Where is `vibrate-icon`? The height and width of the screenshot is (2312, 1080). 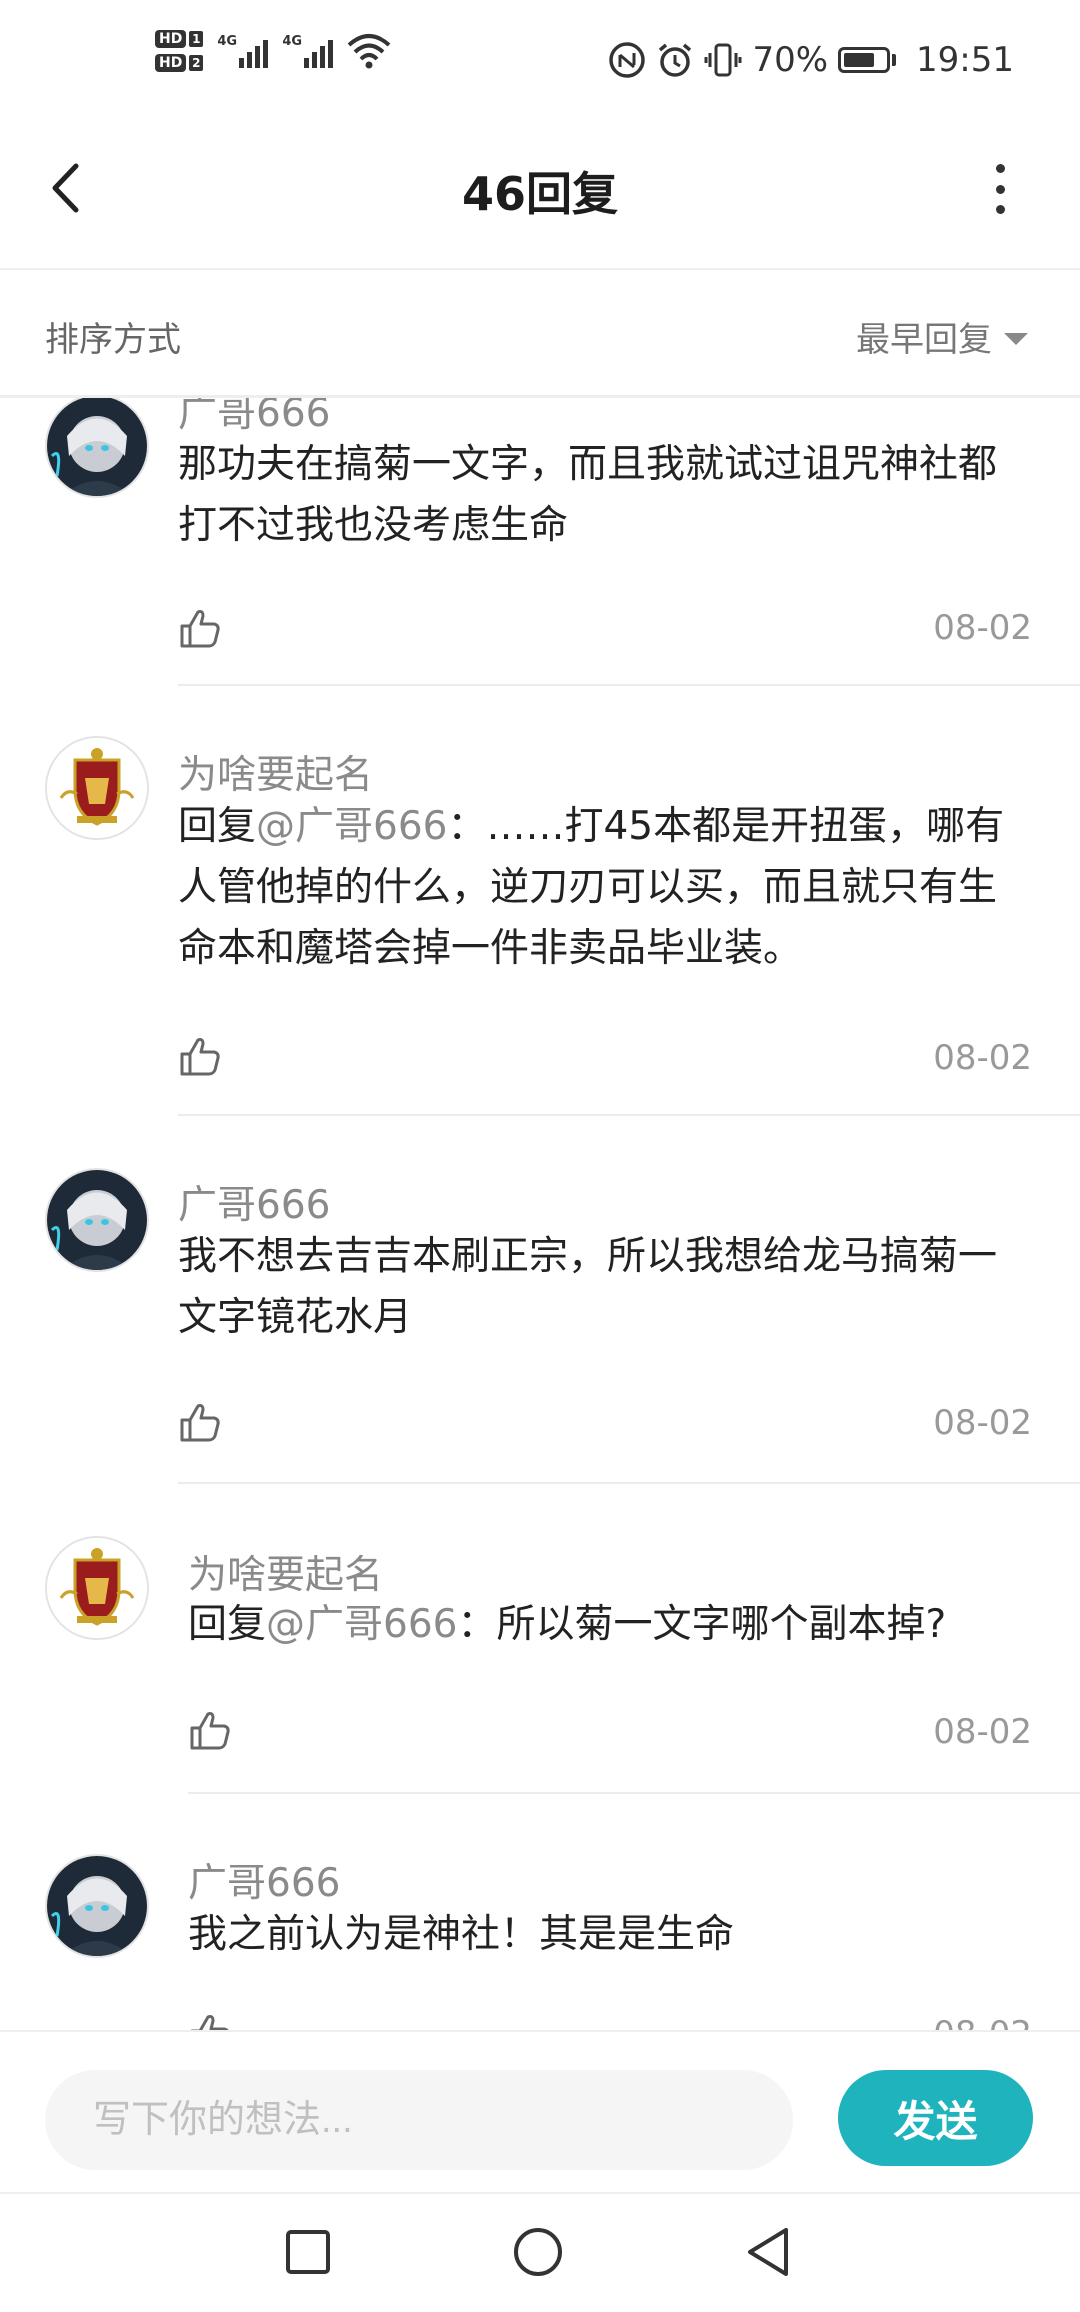 vibrate-icon is located at coordinates (723, 60).